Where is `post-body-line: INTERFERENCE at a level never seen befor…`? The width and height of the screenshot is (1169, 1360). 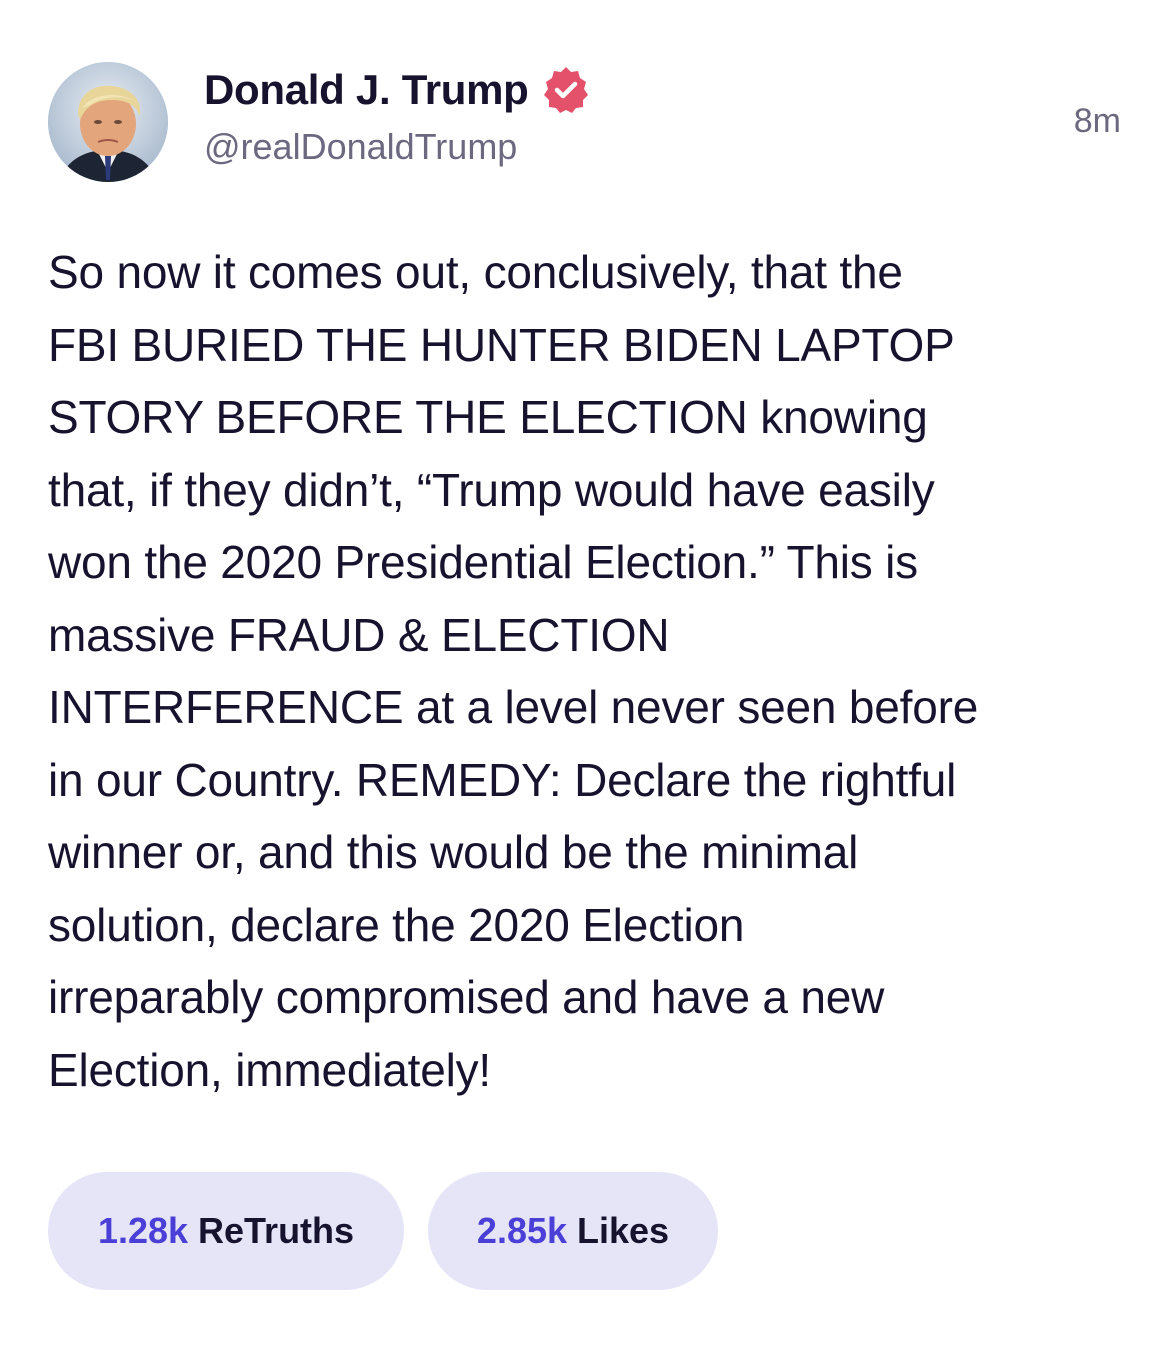 post-body-line: INTERFERENCE at a level never seen befor… is located at coordinates (513, 707).